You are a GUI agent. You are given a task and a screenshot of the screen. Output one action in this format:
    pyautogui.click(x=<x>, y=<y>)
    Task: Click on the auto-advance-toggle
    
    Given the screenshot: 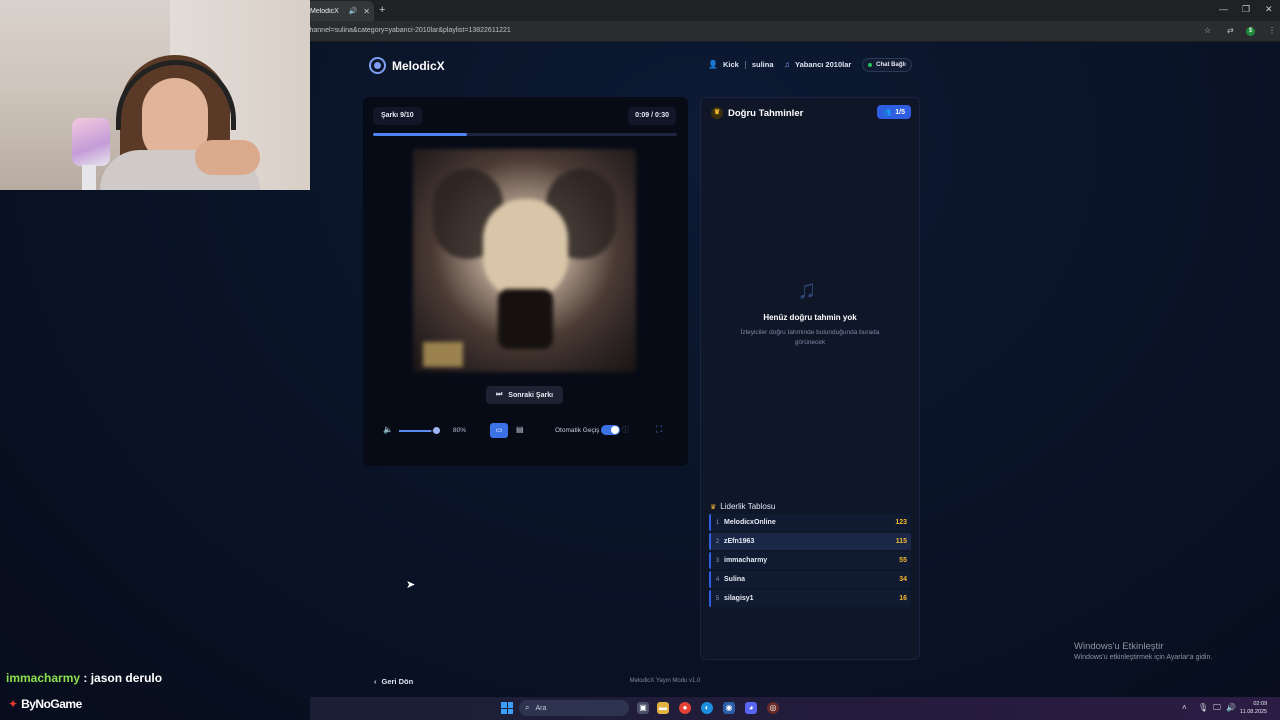 What is the action you would take?
    pyautogui.click(x=610, y=430)
    